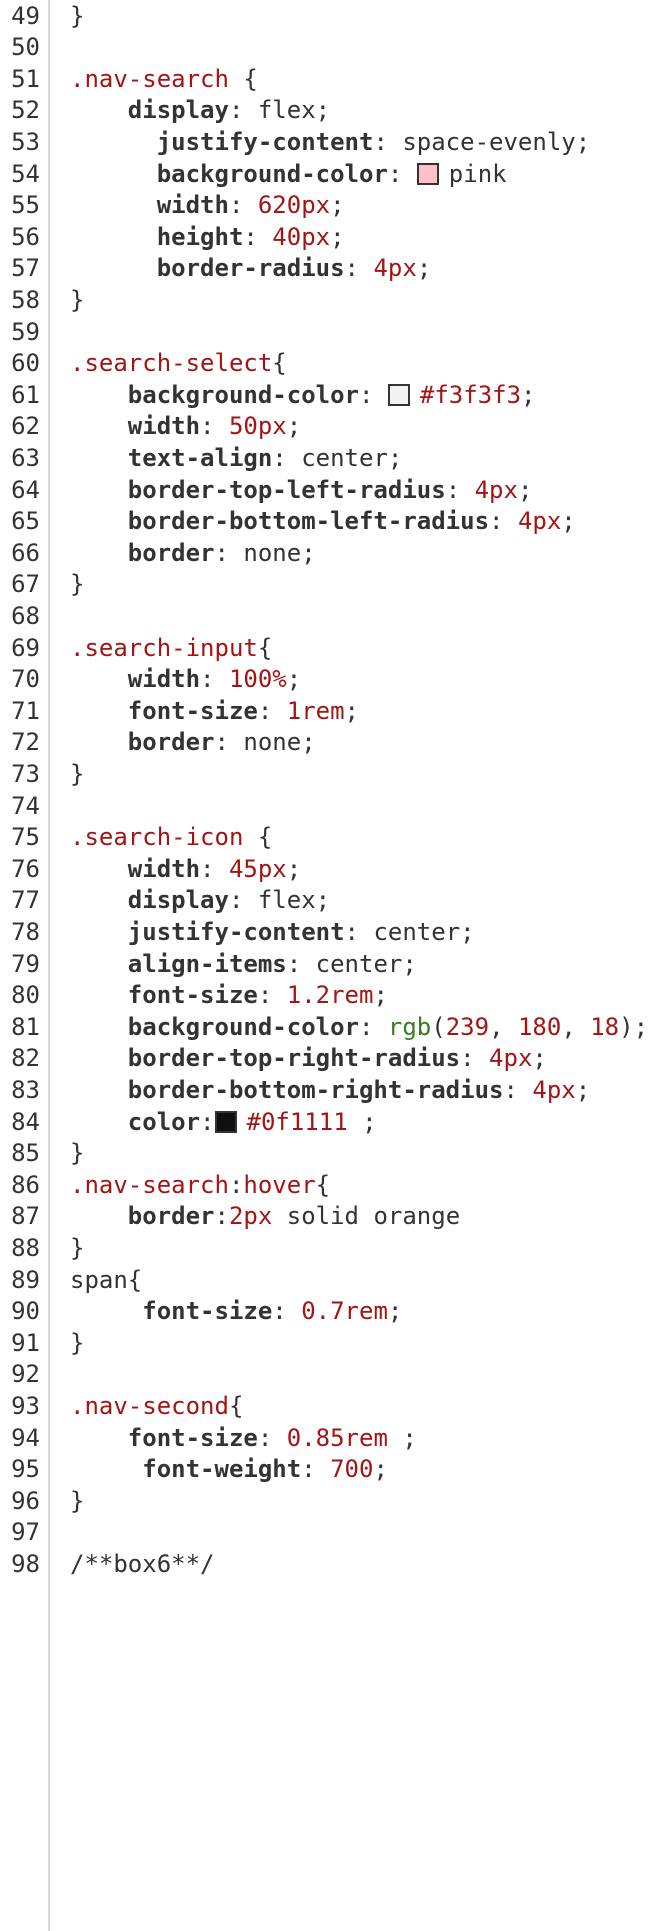  Describe the element at coordinates (250, 1216) in the screenshot. I see `code-token: 2px` at that location.